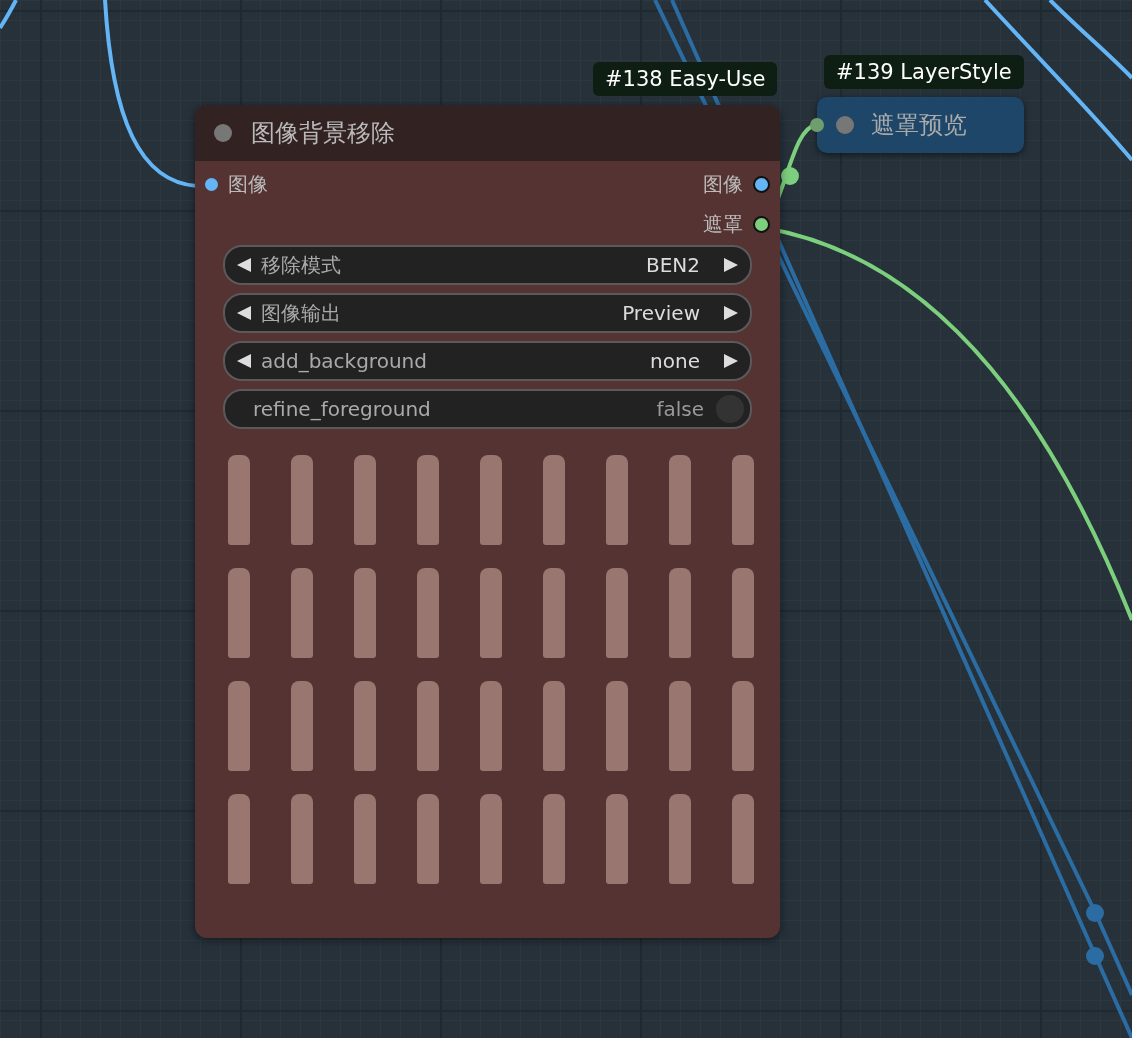  I want to click on node-title: 遮罩预览, so click(919, 125).